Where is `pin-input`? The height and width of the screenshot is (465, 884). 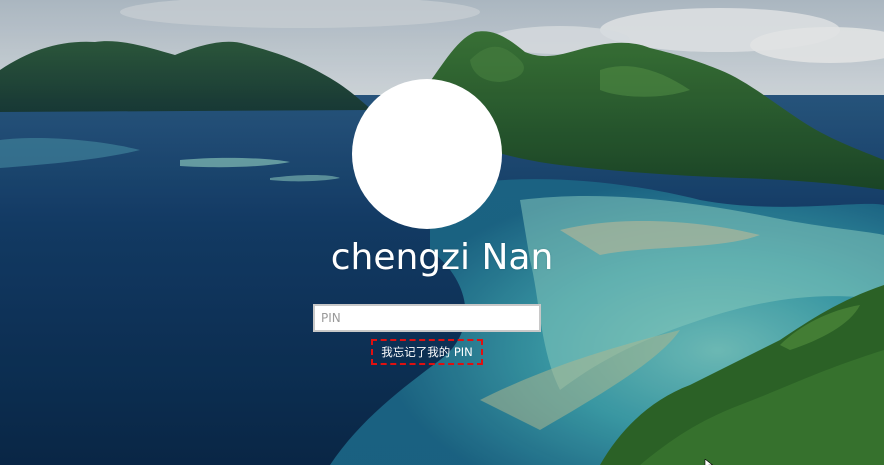
pin-input is located at coordinates (427, 318).